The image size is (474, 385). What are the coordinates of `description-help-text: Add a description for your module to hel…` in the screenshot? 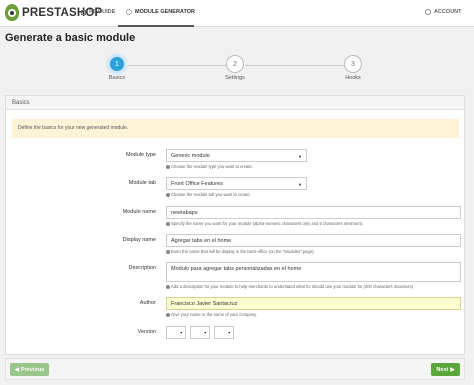 It's located at (293, 286).